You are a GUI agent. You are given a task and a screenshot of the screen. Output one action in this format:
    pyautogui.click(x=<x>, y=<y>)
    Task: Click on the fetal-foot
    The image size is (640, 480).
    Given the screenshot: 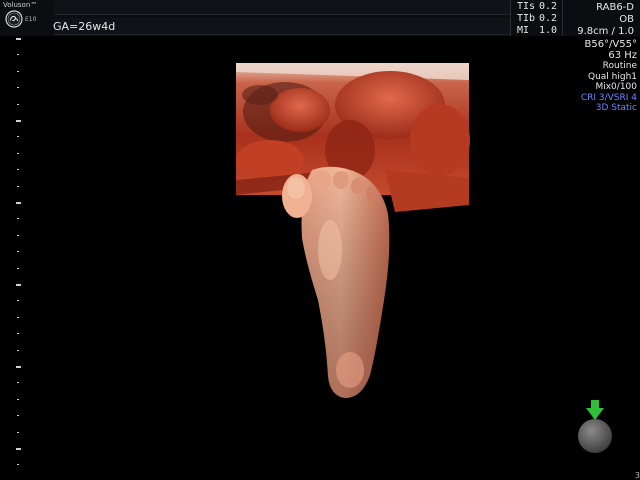 What is the action you would take?
    pyautogui.click(x=336, y=282)
    